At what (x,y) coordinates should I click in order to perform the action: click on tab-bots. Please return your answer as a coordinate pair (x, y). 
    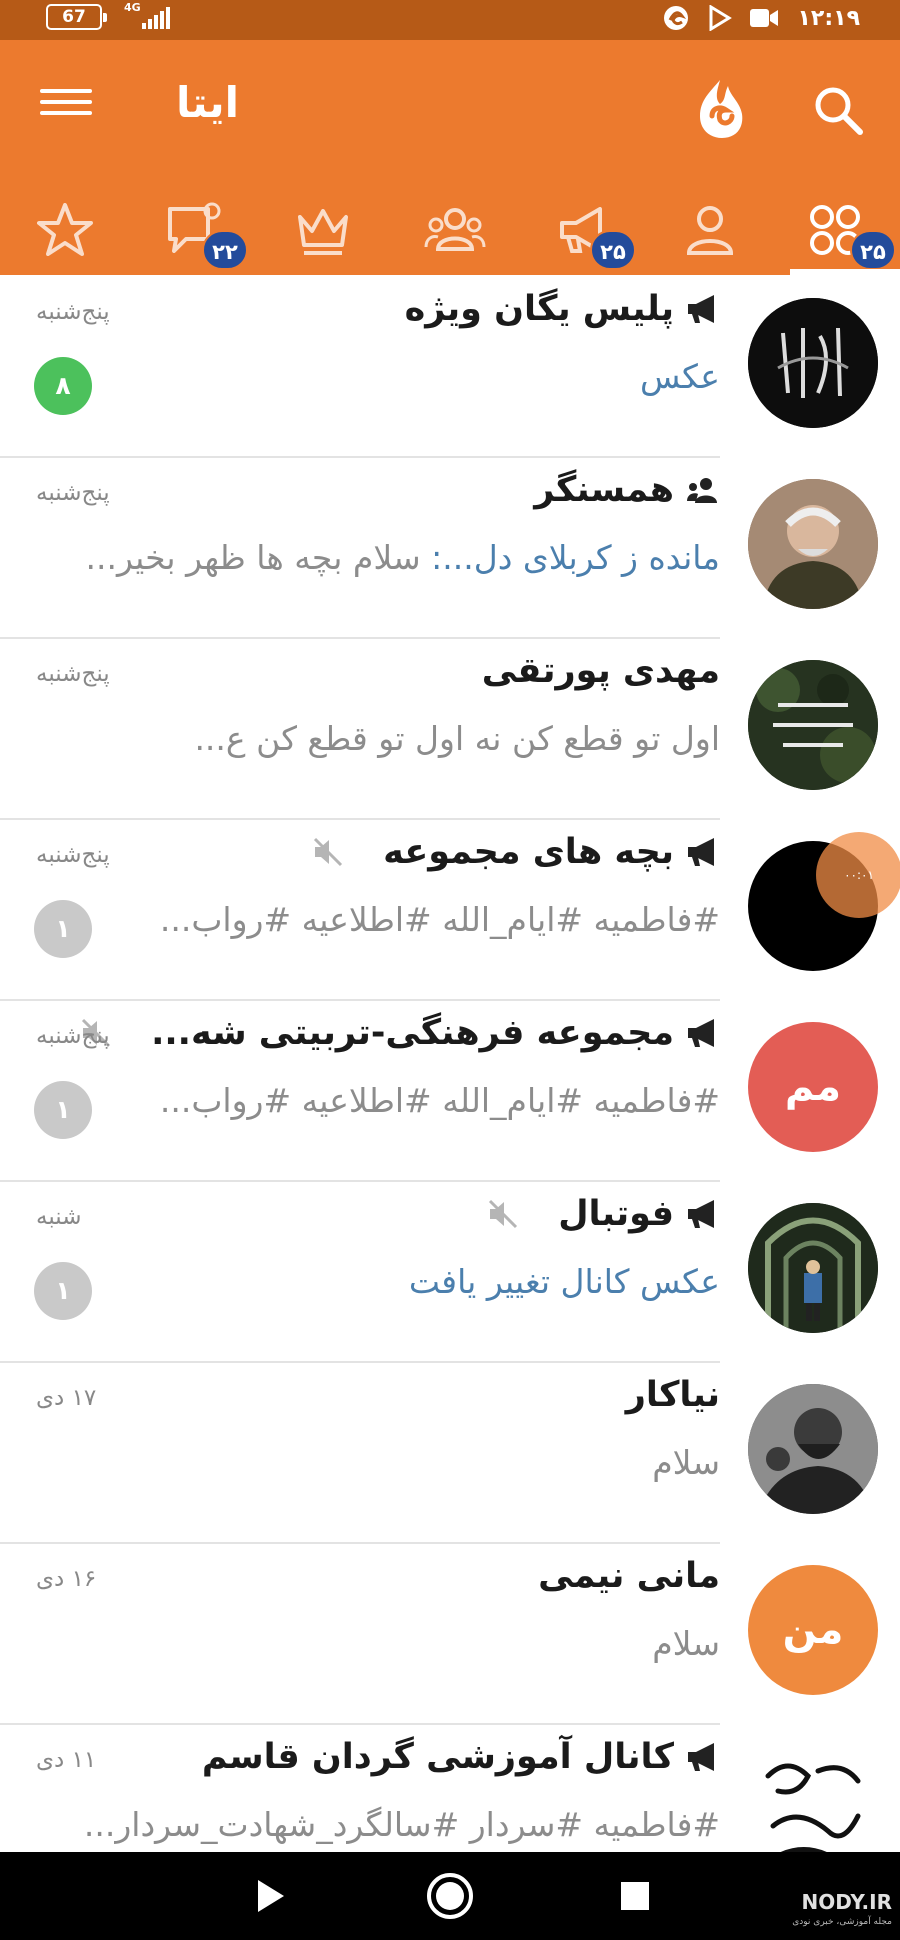
    Looking at the image, I should click on (323, 230).